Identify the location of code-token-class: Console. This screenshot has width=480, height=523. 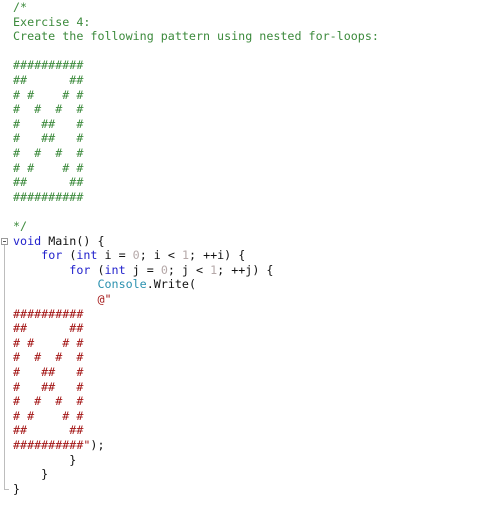
(122, 284).